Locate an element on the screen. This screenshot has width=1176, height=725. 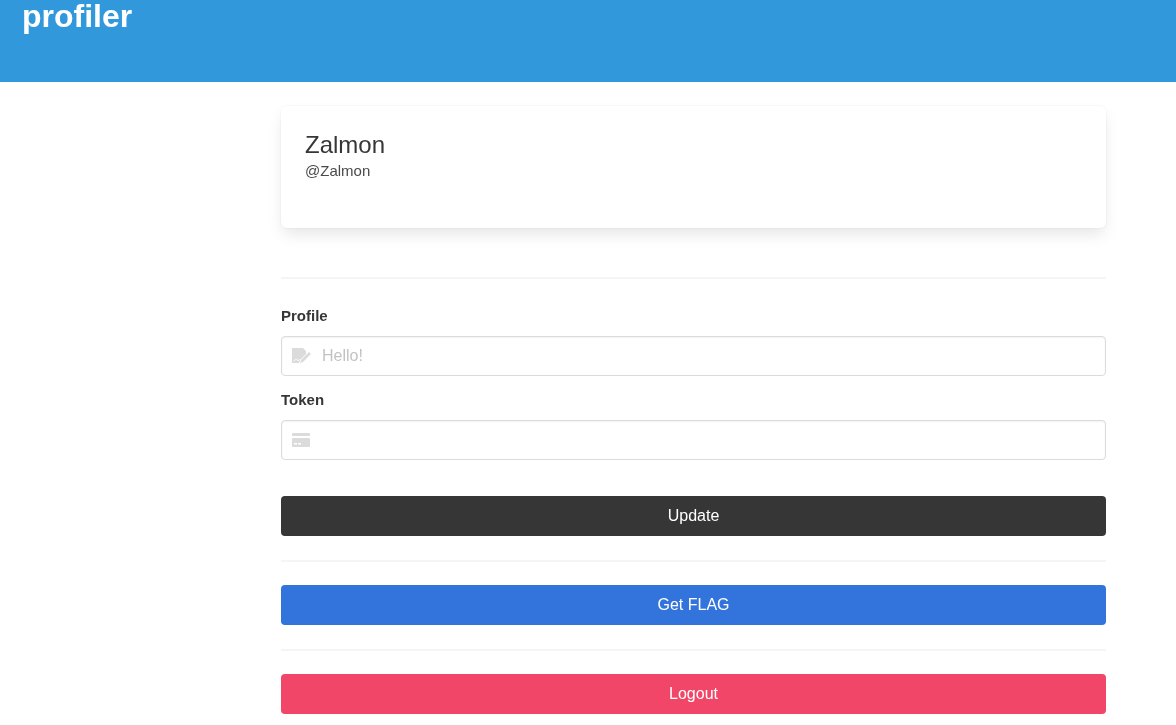
profile-handle: @Zalmon is located at coordinates (338, 171).